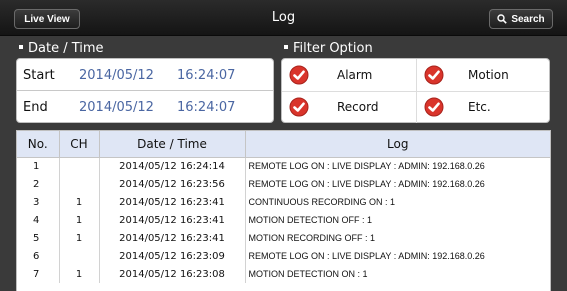  What do you see at coordinates (39, 75) in the screenshot?
I see `start-label: Start` at bounding box center [39, 75].